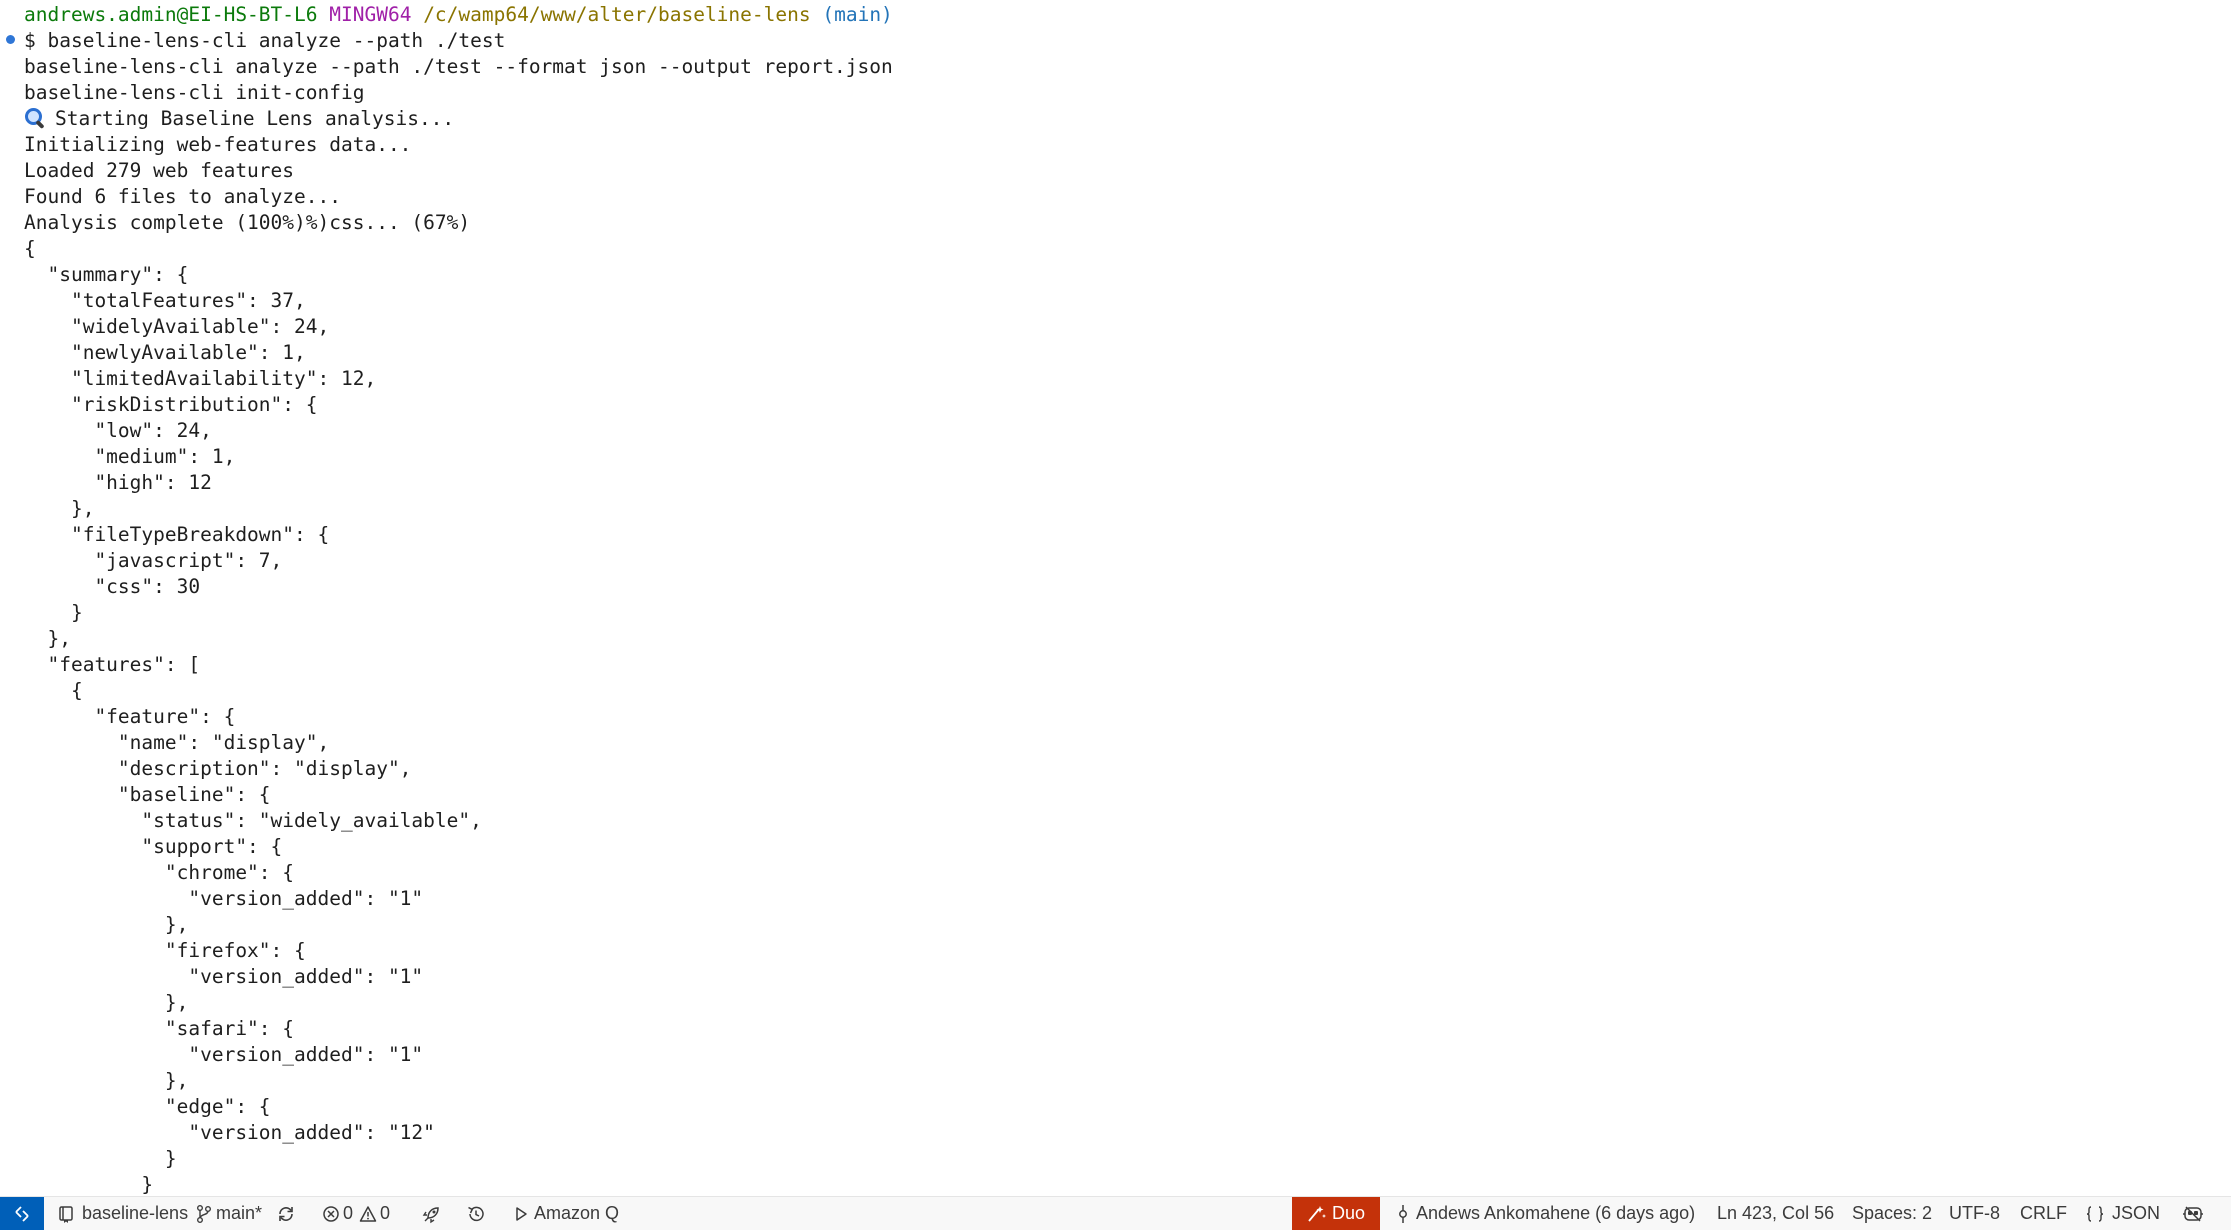 The width and height of the screenshot is (2231, 1230). I want to click on blame-status-item: Andews Ankomahene (6 days ago), so click(1545, 1213).